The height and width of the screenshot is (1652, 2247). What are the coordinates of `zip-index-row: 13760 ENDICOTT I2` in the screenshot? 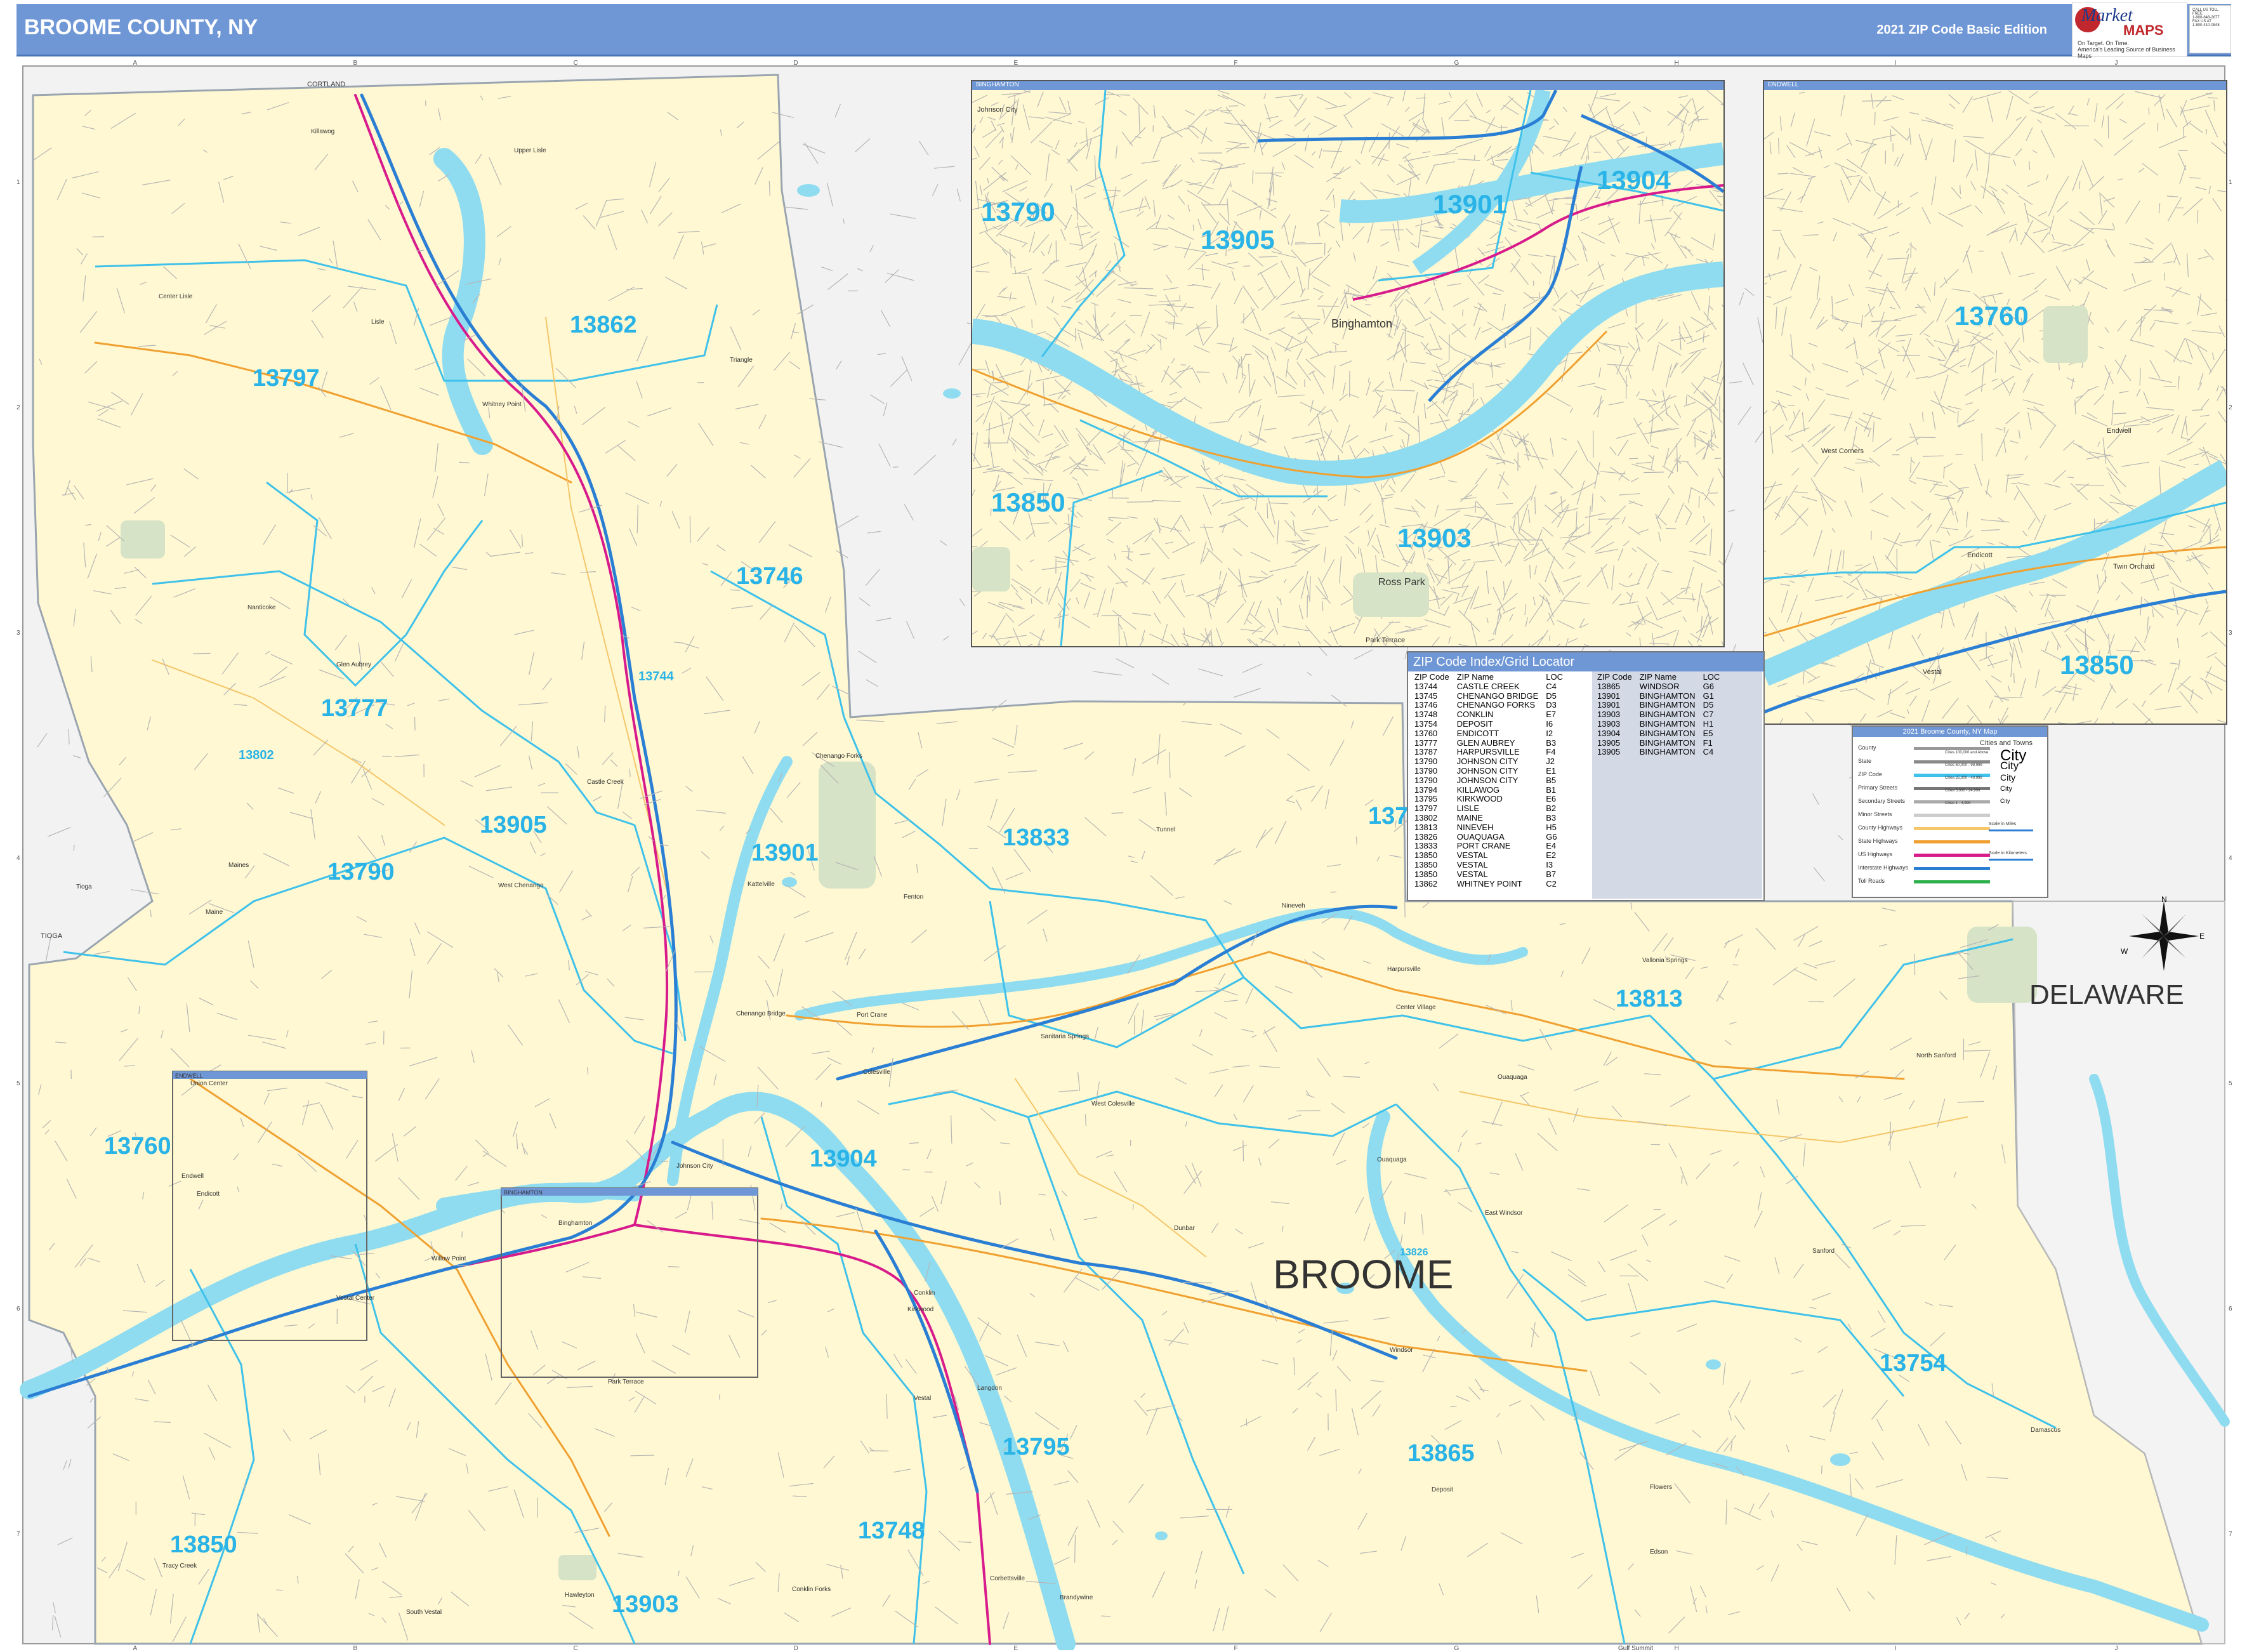 It's located at (1489, 734).